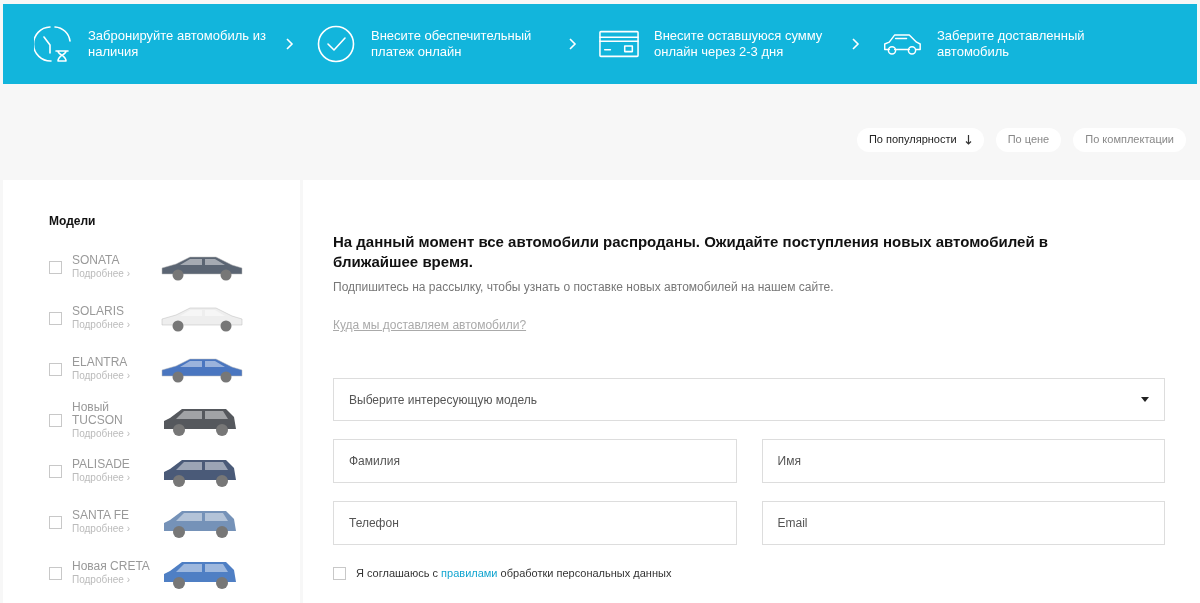 The height and width of the screenshot is (603, 1200). What do you see at coordinates (101, 515) in the screenshot?
I see `model-name: SANTA FE` at bounding box center [101, 515].